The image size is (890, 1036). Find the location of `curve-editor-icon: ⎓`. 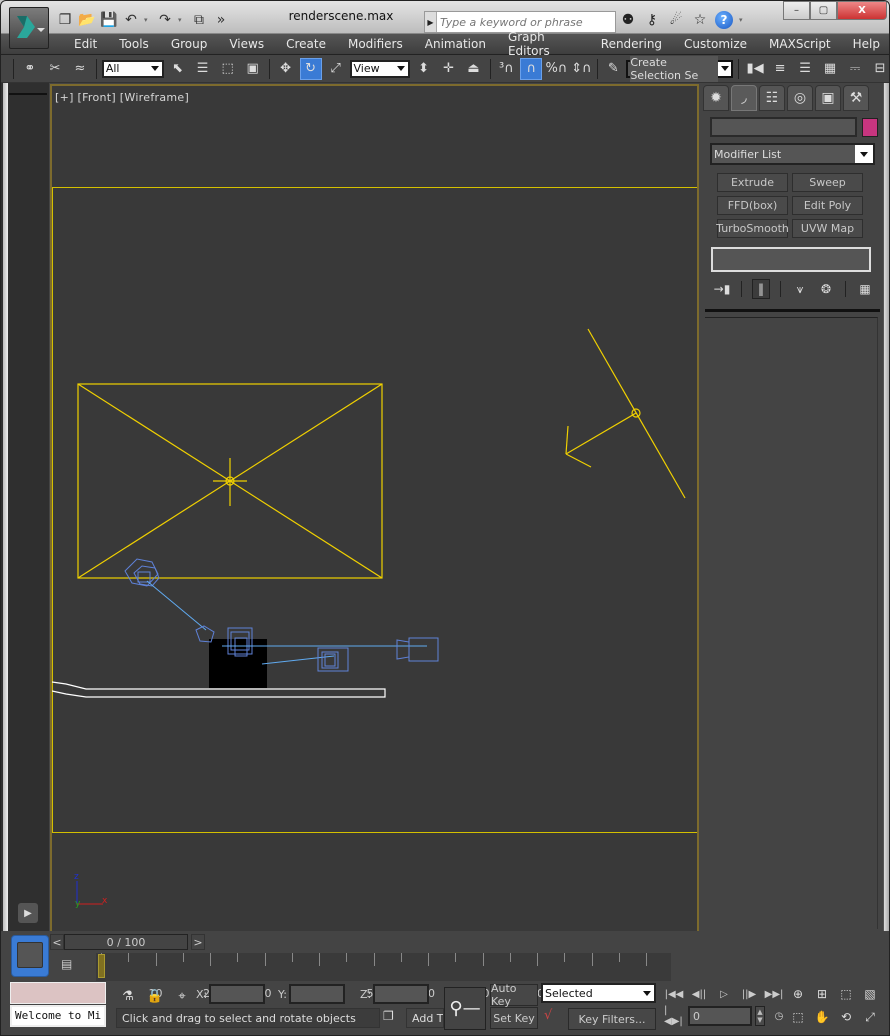

curve-editor-icon: ⎓ is located at coordinates (855, 69).